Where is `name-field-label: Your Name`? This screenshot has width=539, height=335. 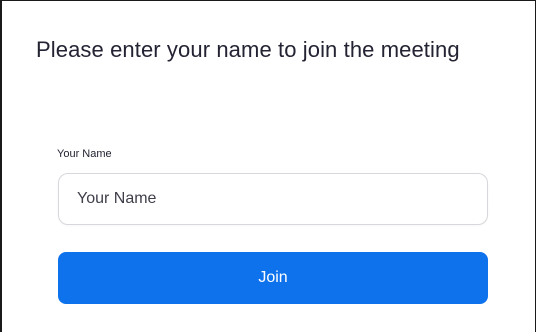
name-field-label: Your Name is located at coordinates (84, 154).